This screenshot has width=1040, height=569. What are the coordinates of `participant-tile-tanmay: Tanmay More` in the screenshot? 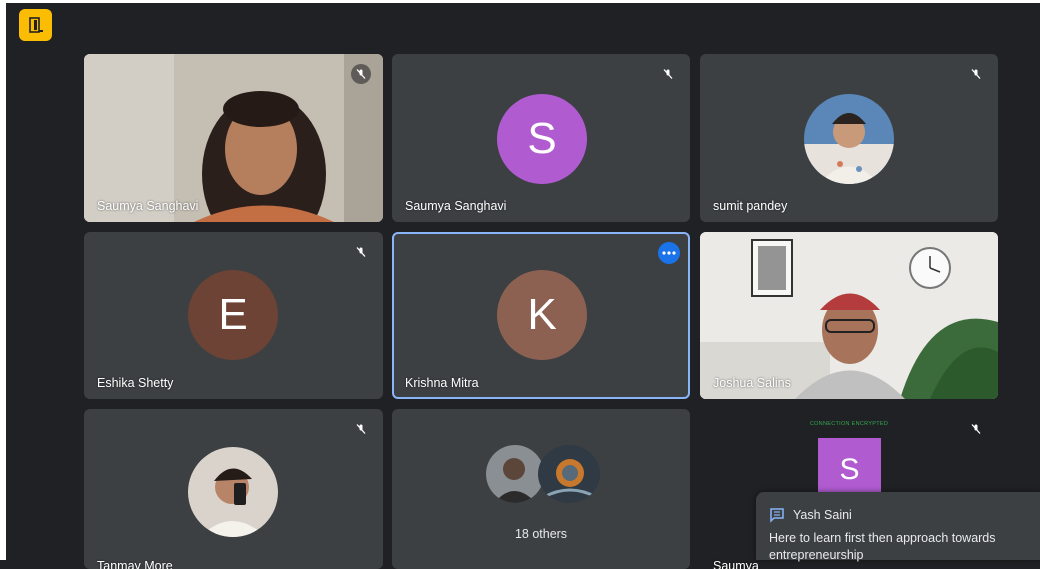 It's located at (233, 489).